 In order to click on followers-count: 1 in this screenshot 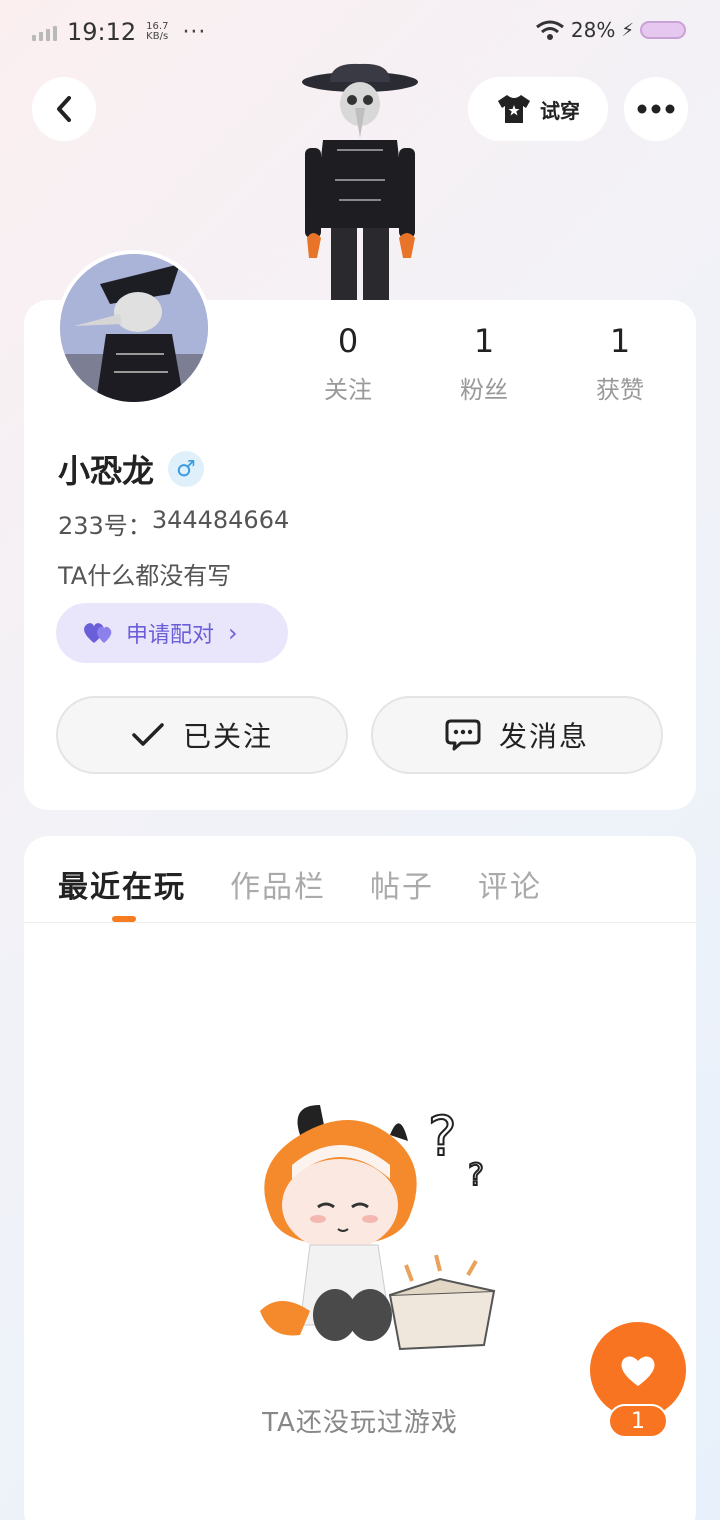, I will do `click(484, 341)`.